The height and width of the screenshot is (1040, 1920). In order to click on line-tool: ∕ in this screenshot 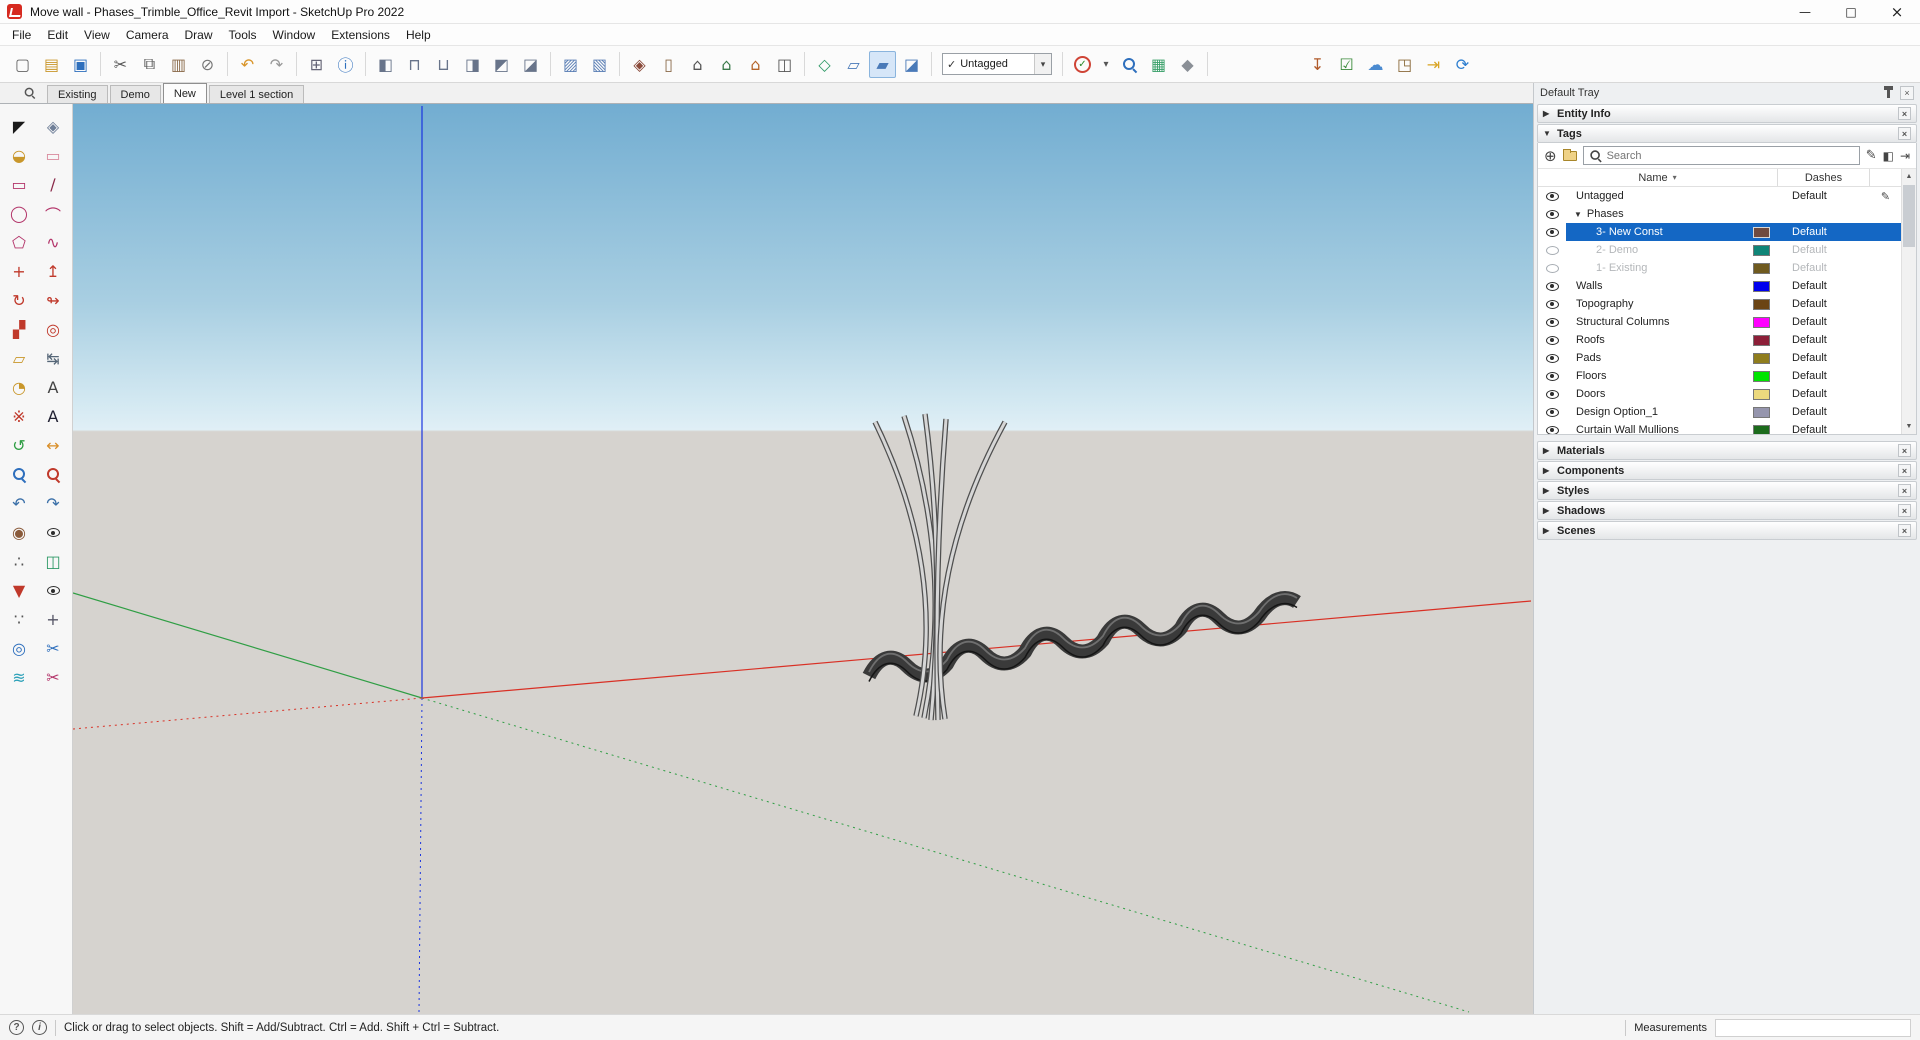, I will do `click(53, 184)`.